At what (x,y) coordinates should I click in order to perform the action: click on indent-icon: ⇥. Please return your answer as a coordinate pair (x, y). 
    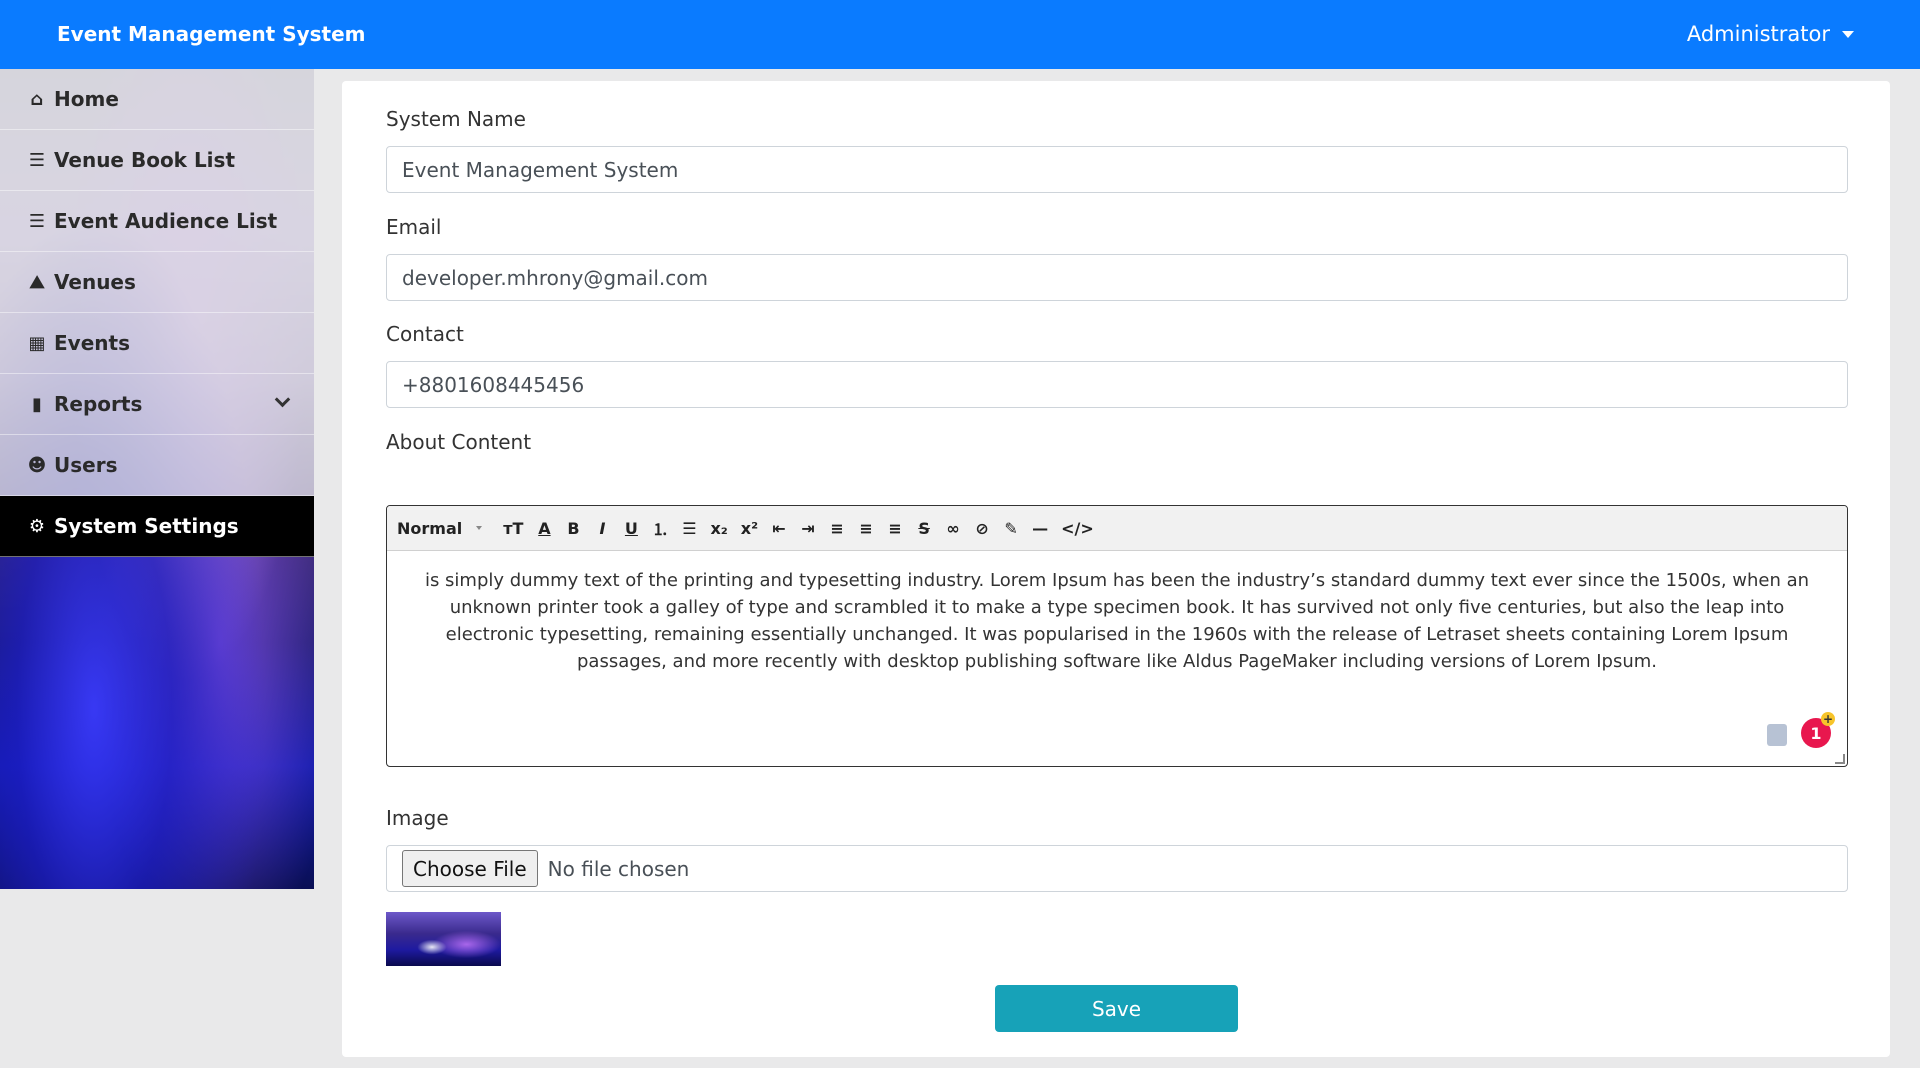
    Looking at the image, I should click on (808, 528).